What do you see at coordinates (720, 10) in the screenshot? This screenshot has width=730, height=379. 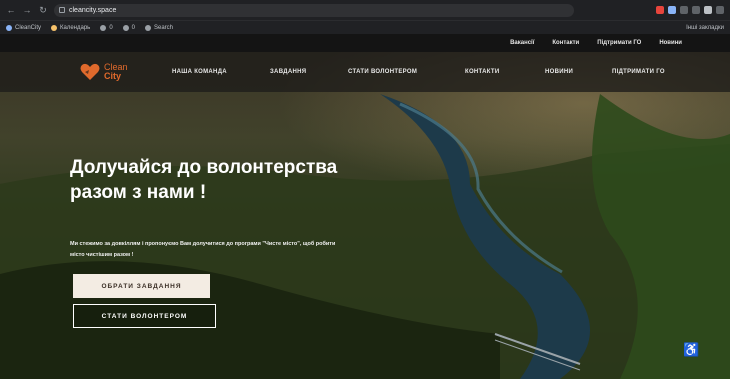 I see `menu-icon` at bounding box center [720, 10].